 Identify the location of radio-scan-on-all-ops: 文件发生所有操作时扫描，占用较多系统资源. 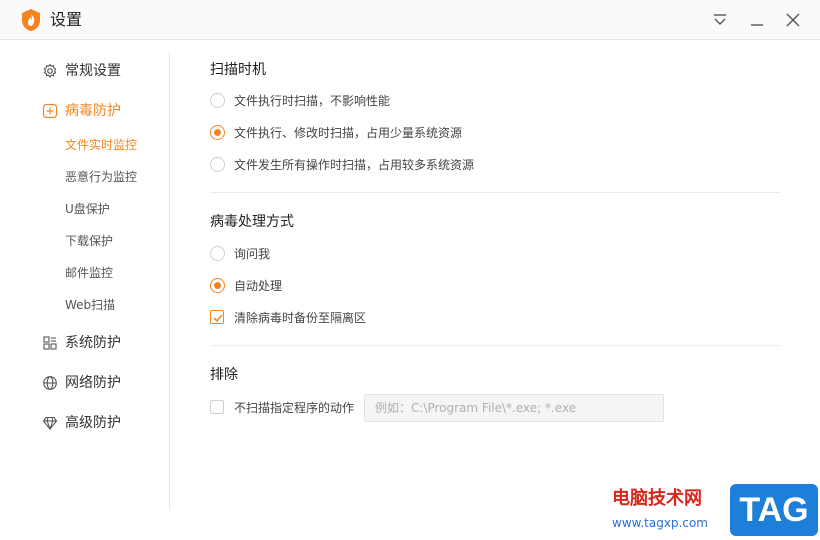
(345, 165).